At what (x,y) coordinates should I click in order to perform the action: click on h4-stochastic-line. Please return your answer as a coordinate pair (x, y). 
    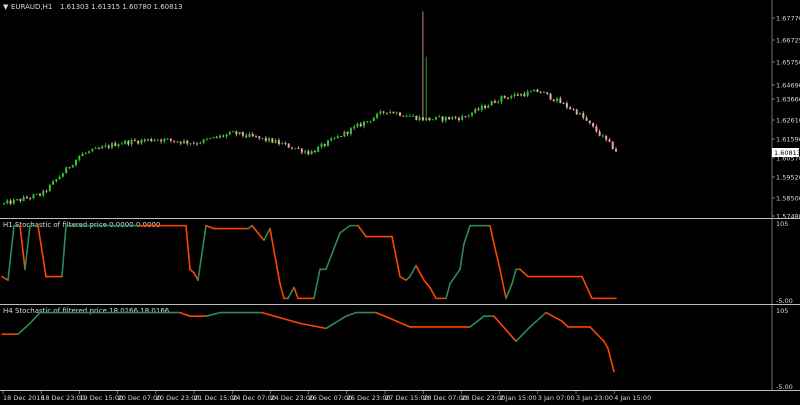
    Looking at the image, I should click on (308, 342).